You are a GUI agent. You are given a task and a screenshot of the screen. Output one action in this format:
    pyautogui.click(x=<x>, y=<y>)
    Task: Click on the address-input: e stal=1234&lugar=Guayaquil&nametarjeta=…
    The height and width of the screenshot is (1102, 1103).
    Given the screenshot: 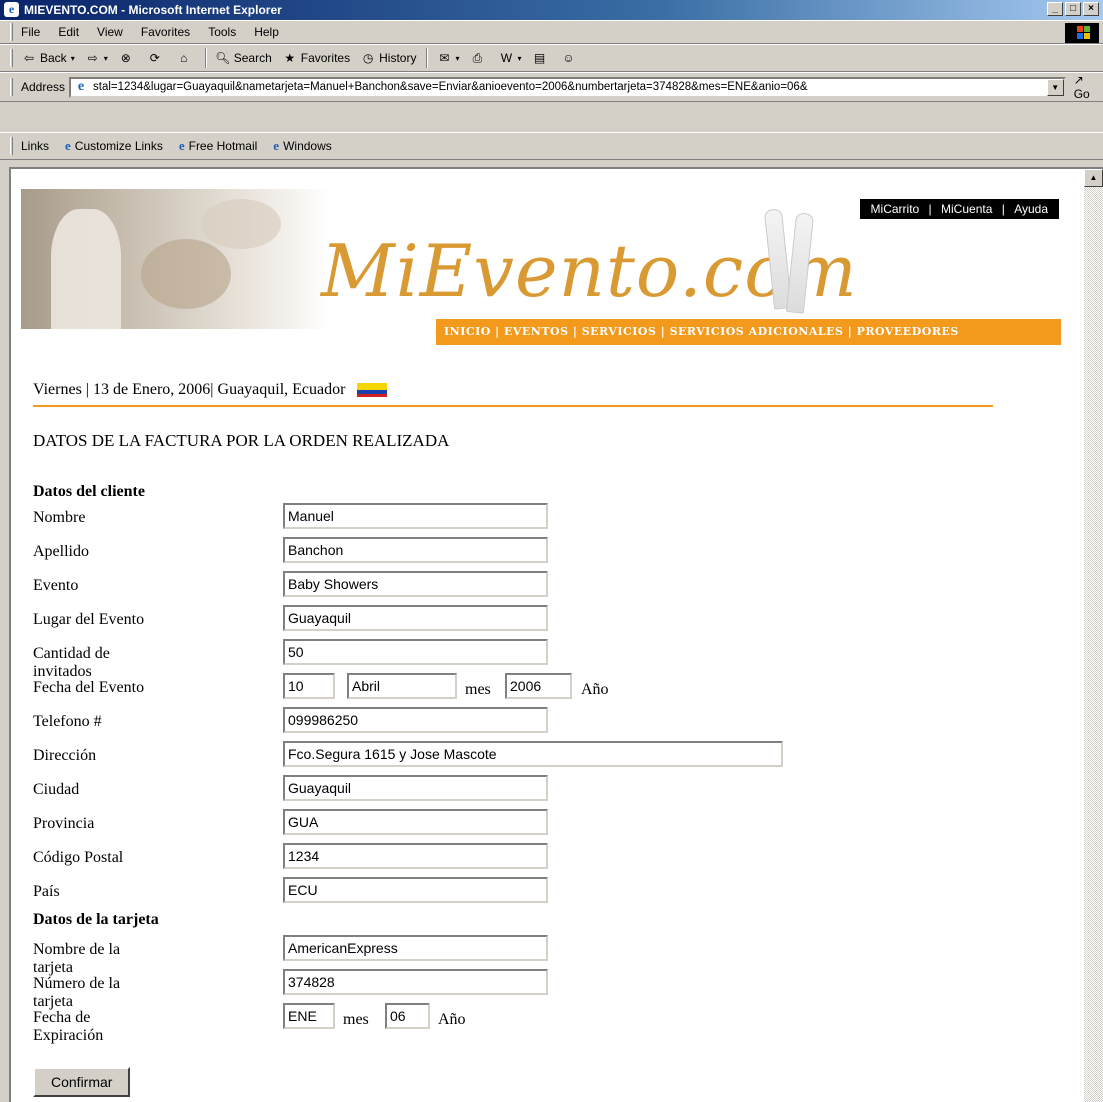 What is the action you would take?
    pyautogui.click(x=567, y=87)
    